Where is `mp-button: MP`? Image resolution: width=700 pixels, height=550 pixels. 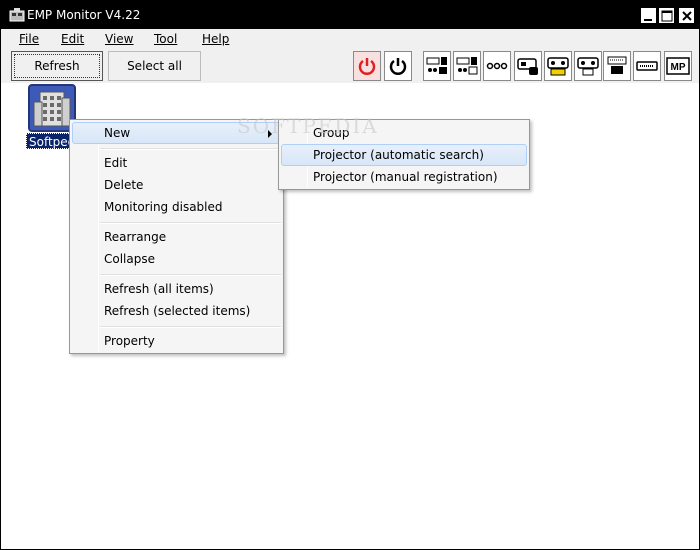 mp-button: MP is located at coordinates (678, 66).